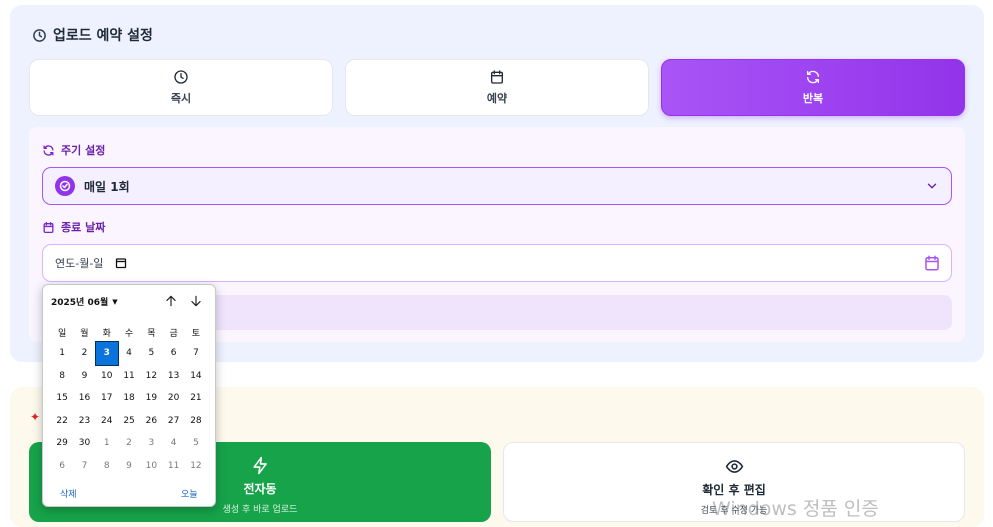 Image resolution: width=993 pixels, height=527 pixels. I want to click on day-cell: 14, so click(196, 376).